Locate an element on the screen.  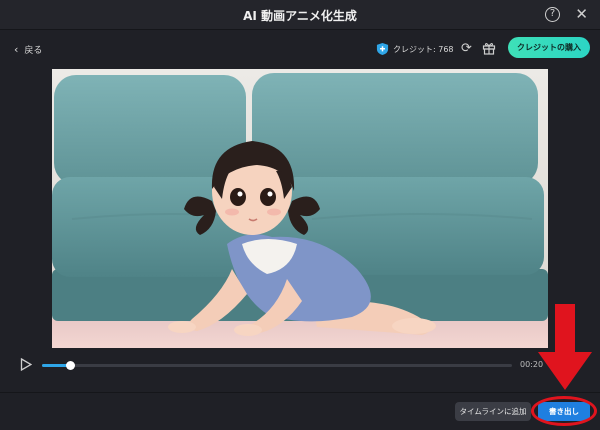
help-icon: ? is located at coordinates (552, 14).